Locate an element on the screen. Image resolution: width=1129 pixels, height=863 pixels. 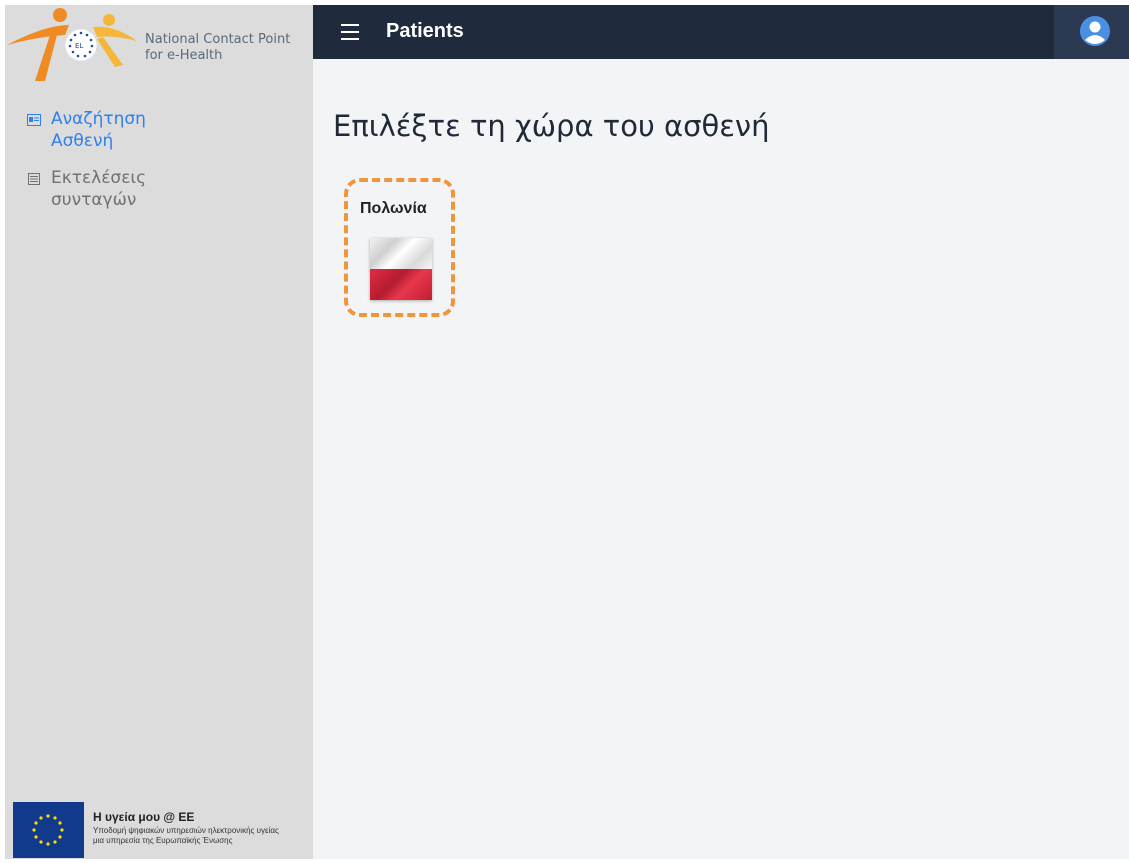
page-title: Επιλέξτε τη χώρα του ασθενή is located at coordinates (551, 126).